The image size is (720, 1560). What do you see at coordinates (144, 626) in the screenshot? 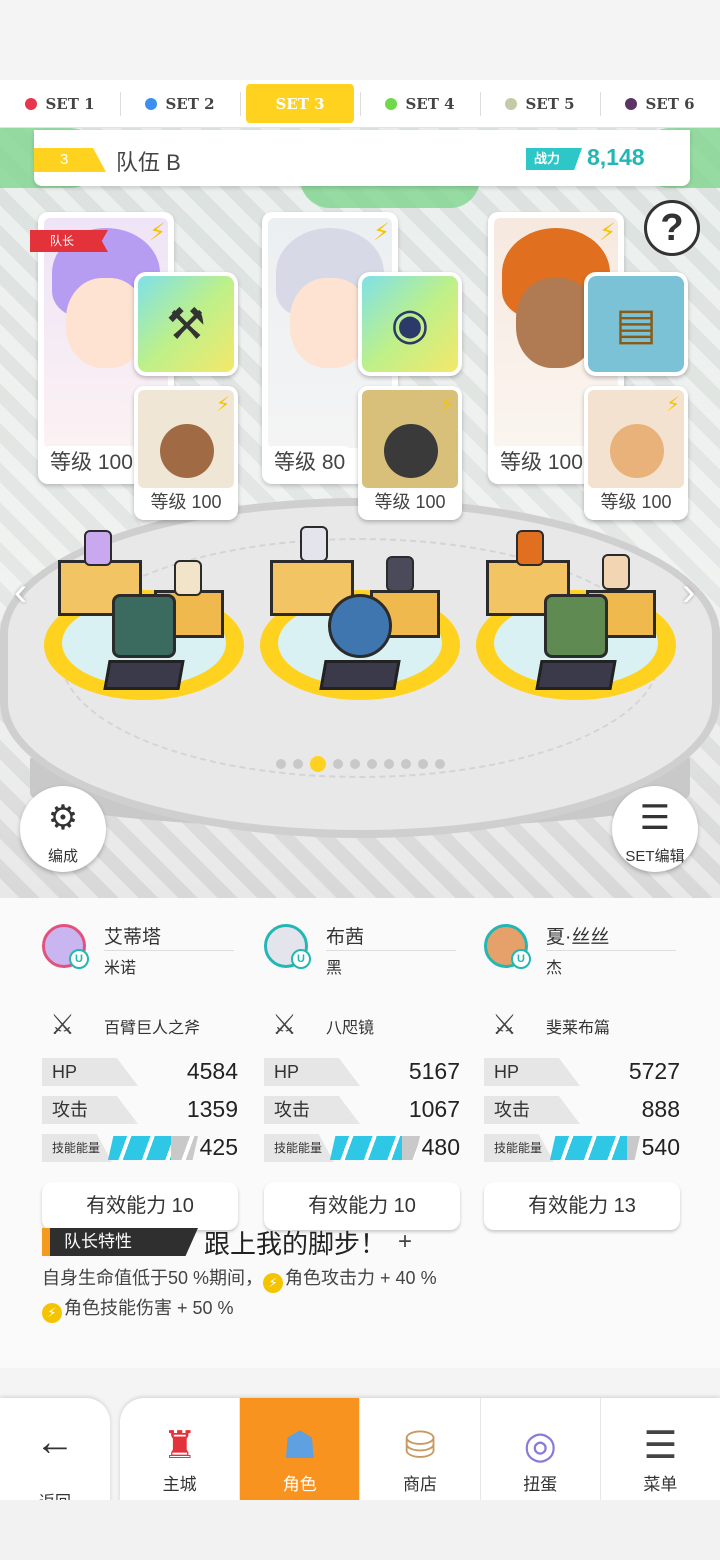
I see `axe-icon` at bounding box center [144, 626].